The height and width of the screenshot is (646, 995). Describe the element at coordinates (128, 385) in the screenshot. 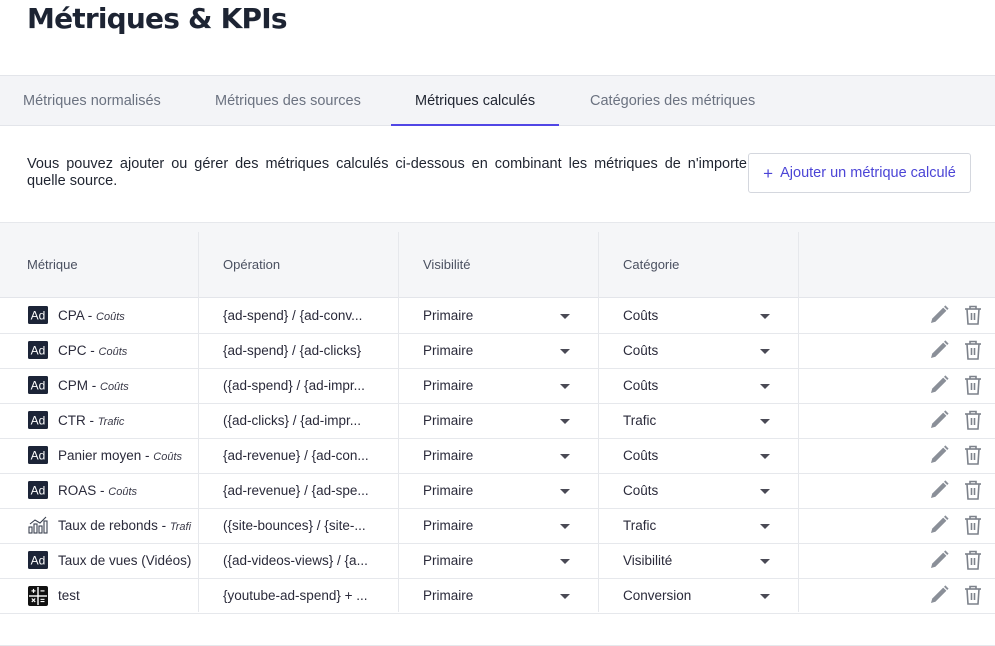

I see `metric-cell: CPM - Coûts` at that location.